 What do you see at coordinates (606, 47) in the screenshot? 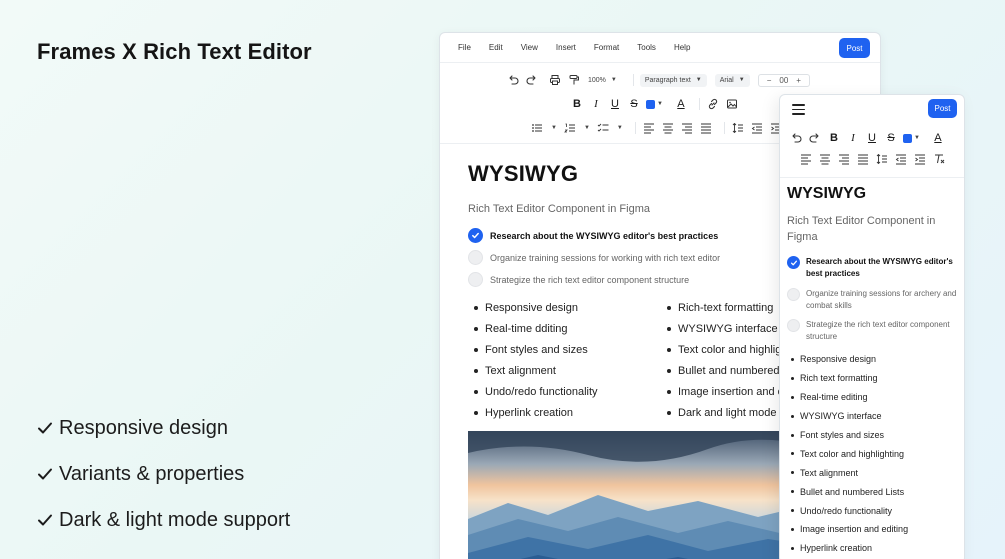
I see `menu-format: Format` at bounding box center [606, 47].